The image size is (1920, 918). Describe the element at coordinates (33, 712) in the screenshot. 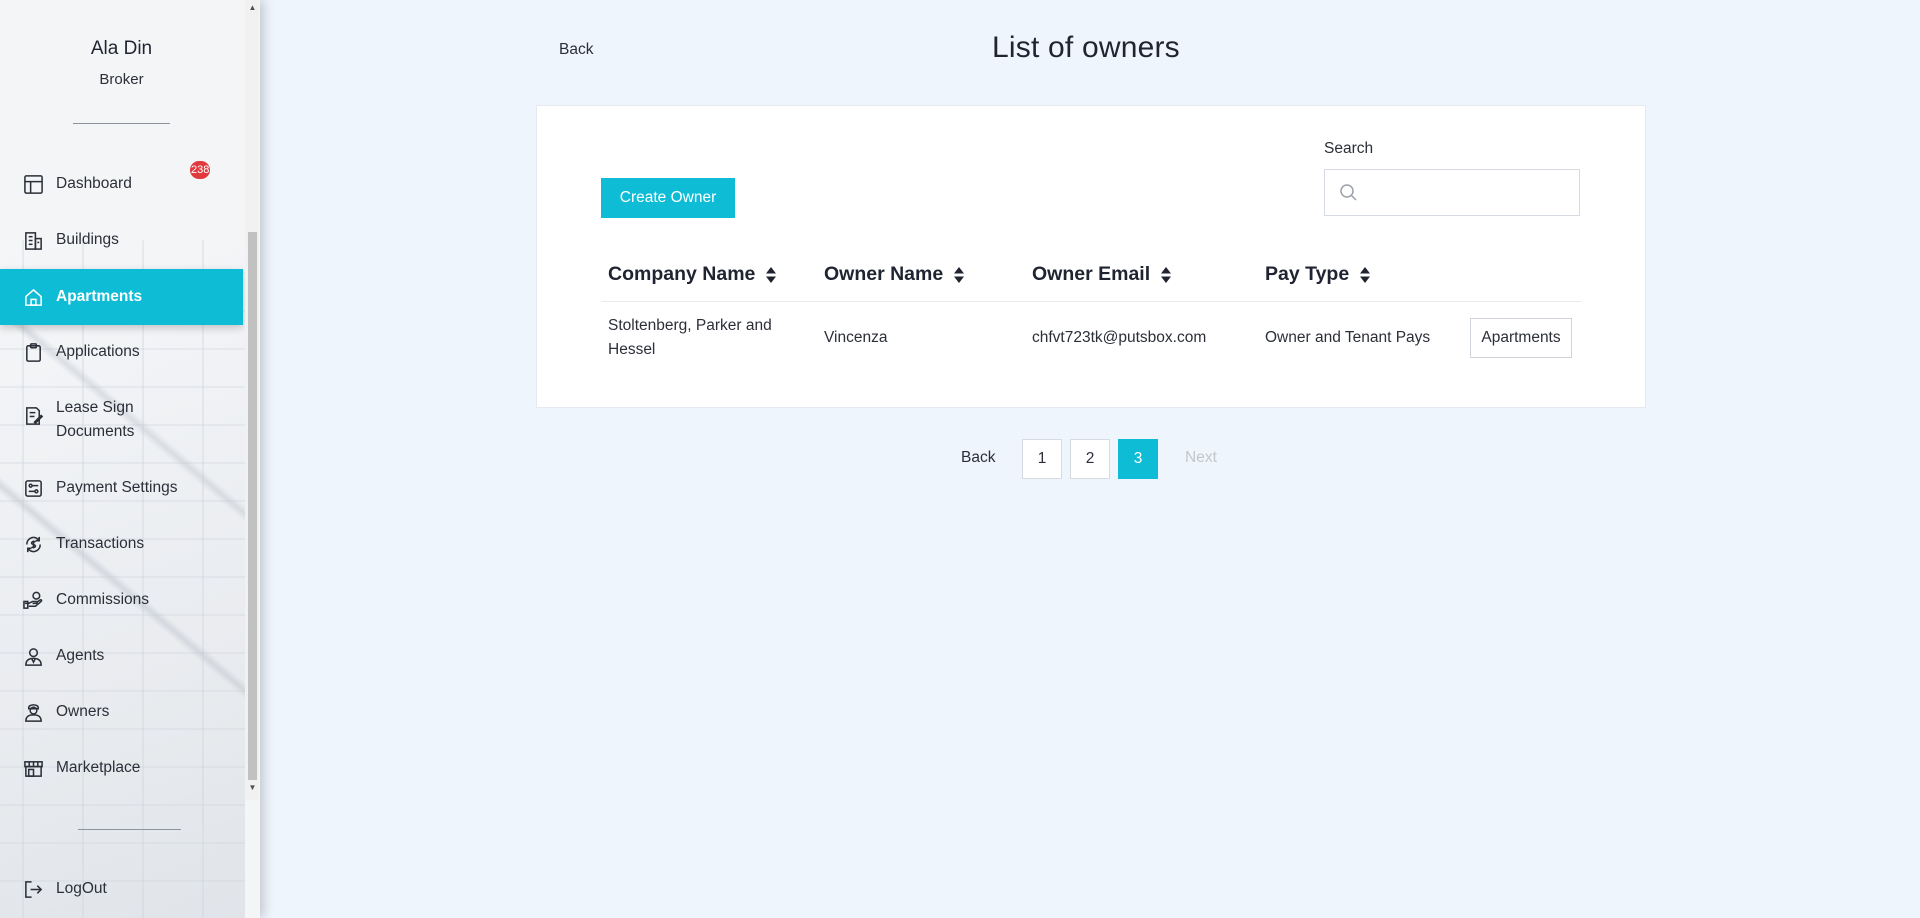

I see `owner-icon` at that location.